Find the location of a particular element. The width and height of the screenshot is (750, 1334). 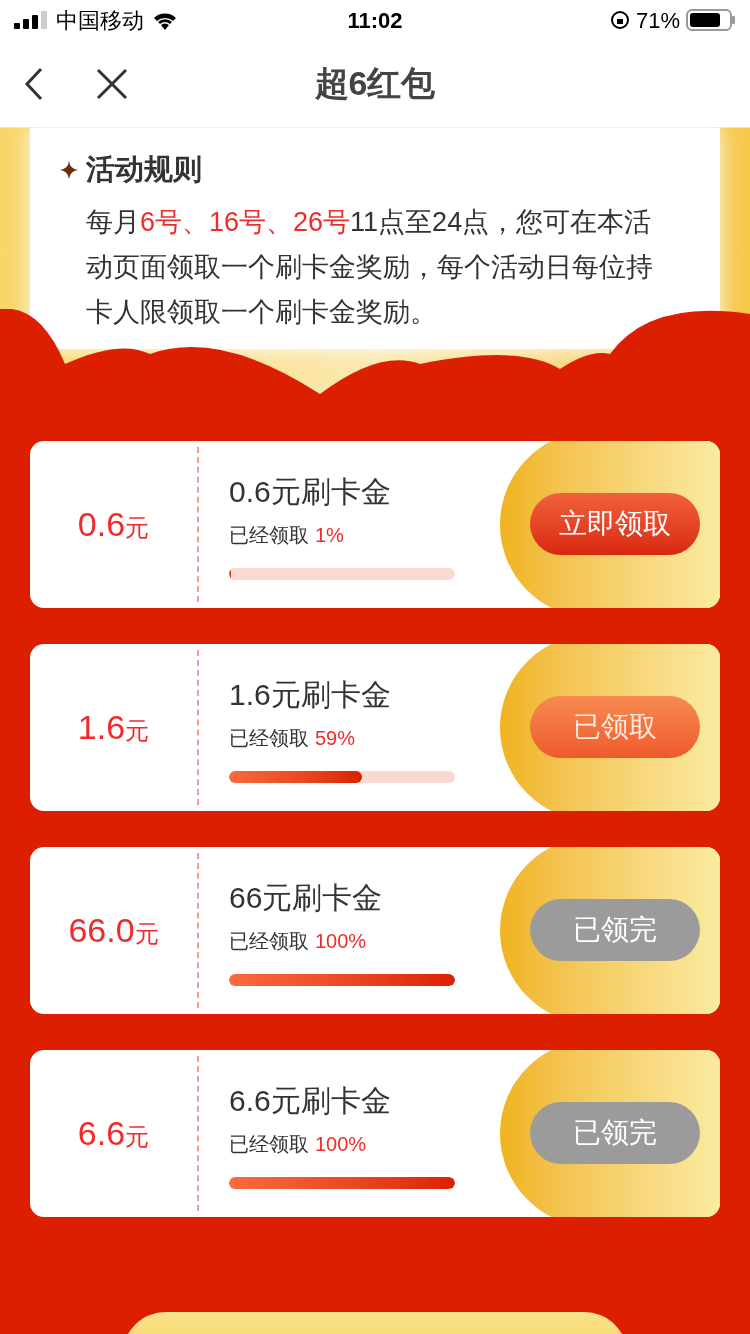

reward-name: 66元刷卡金 is located at coordinates (306, 897).